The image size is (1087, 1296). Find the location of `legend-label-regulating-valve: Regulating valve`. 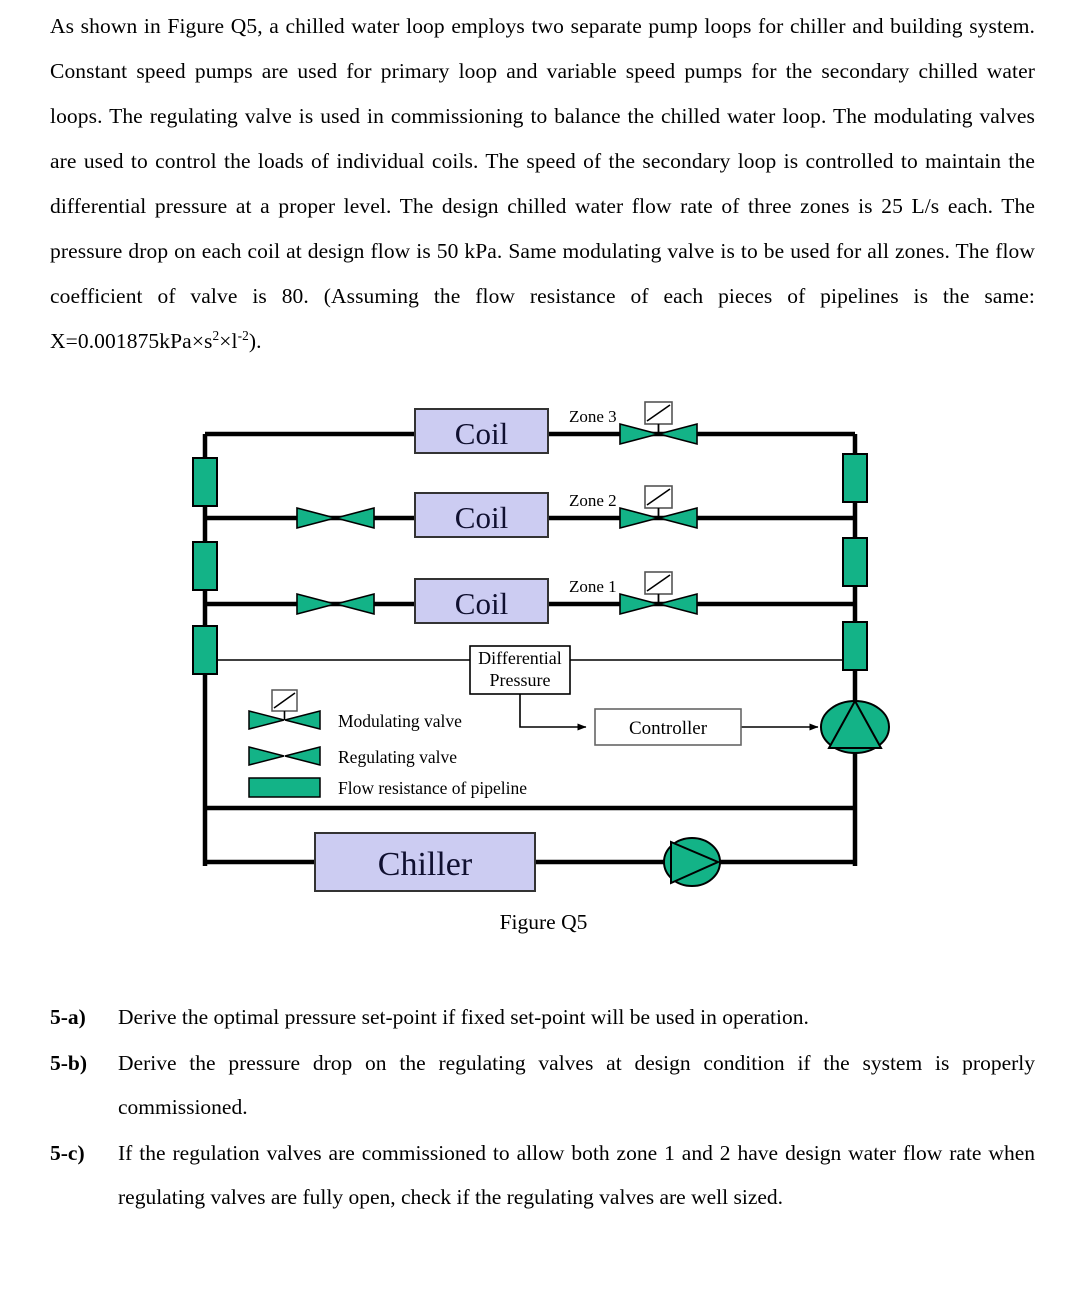

legend-label-regulating-valve: Regulating valve is located at coordinates (397, 757).